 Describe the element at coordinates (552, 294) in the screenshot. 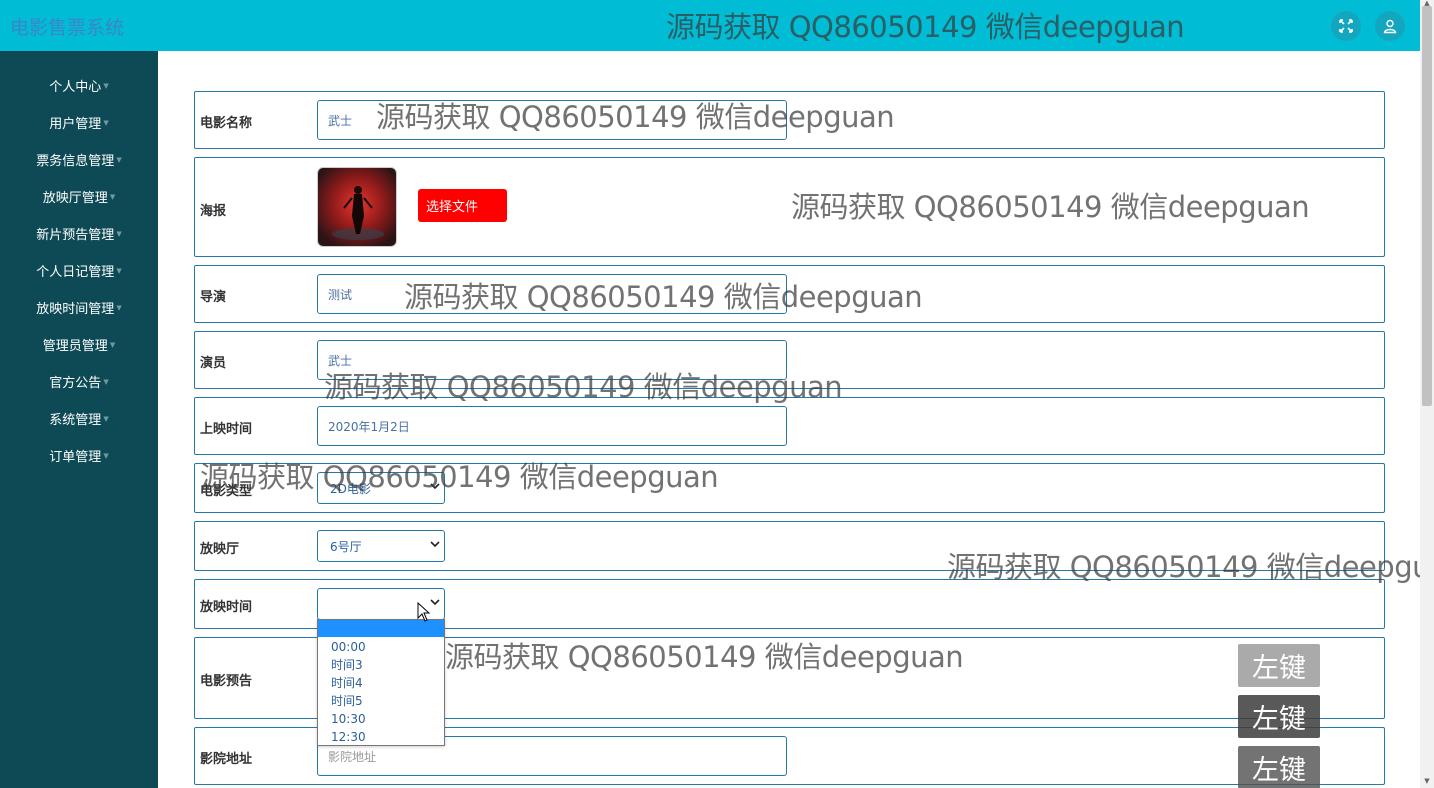

I see `director-input: 测试` at that location.